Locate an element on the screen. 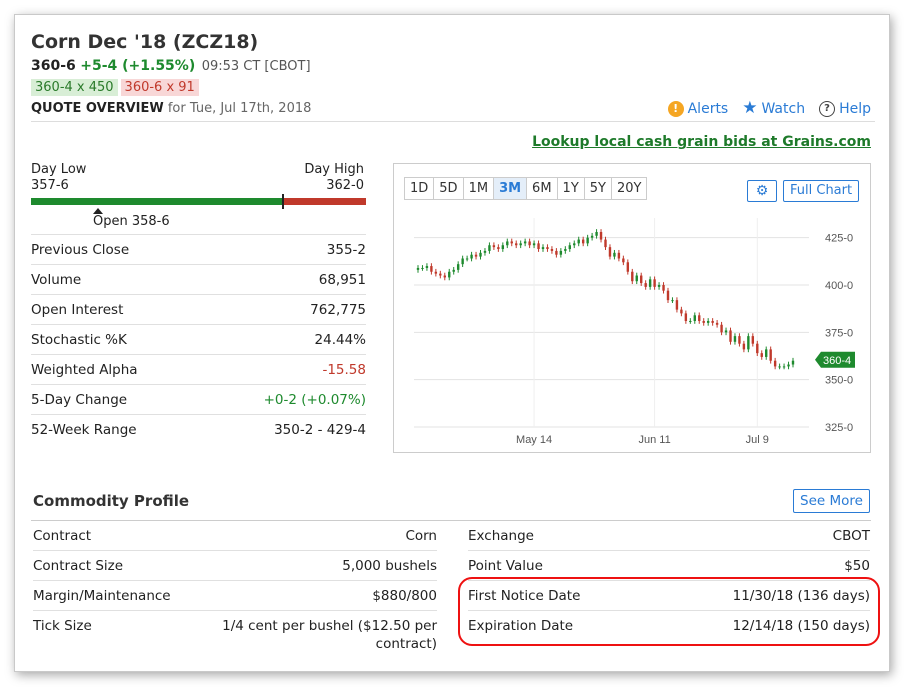 The image size is (908, 690). table-row: Weighted Alpha -15.58 is located at coordinates (198, 369).